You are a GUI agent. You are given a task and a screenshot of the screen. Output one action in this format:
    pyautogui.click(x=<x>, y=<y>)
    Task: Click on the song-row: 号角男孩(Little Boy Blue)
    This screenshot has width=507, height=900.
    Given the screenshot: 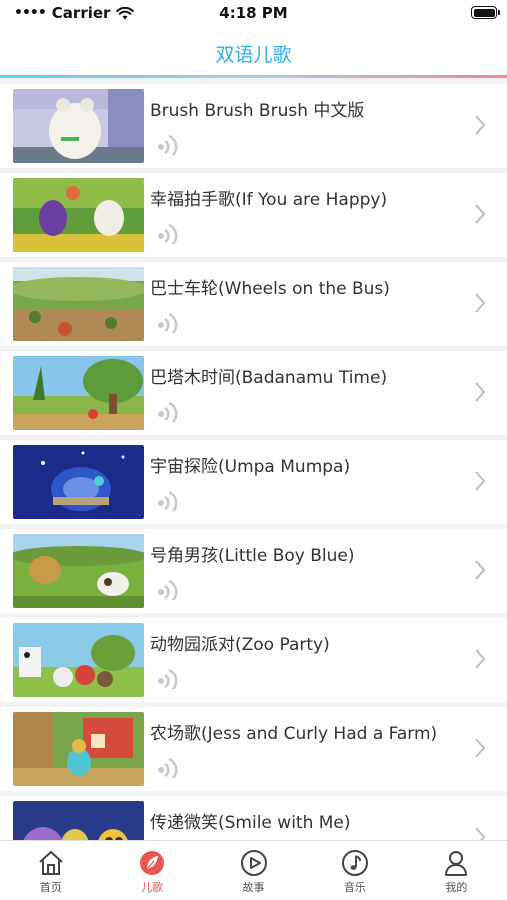 What is the action you would take?
    pyautogui.click(x=253, y=571)
    